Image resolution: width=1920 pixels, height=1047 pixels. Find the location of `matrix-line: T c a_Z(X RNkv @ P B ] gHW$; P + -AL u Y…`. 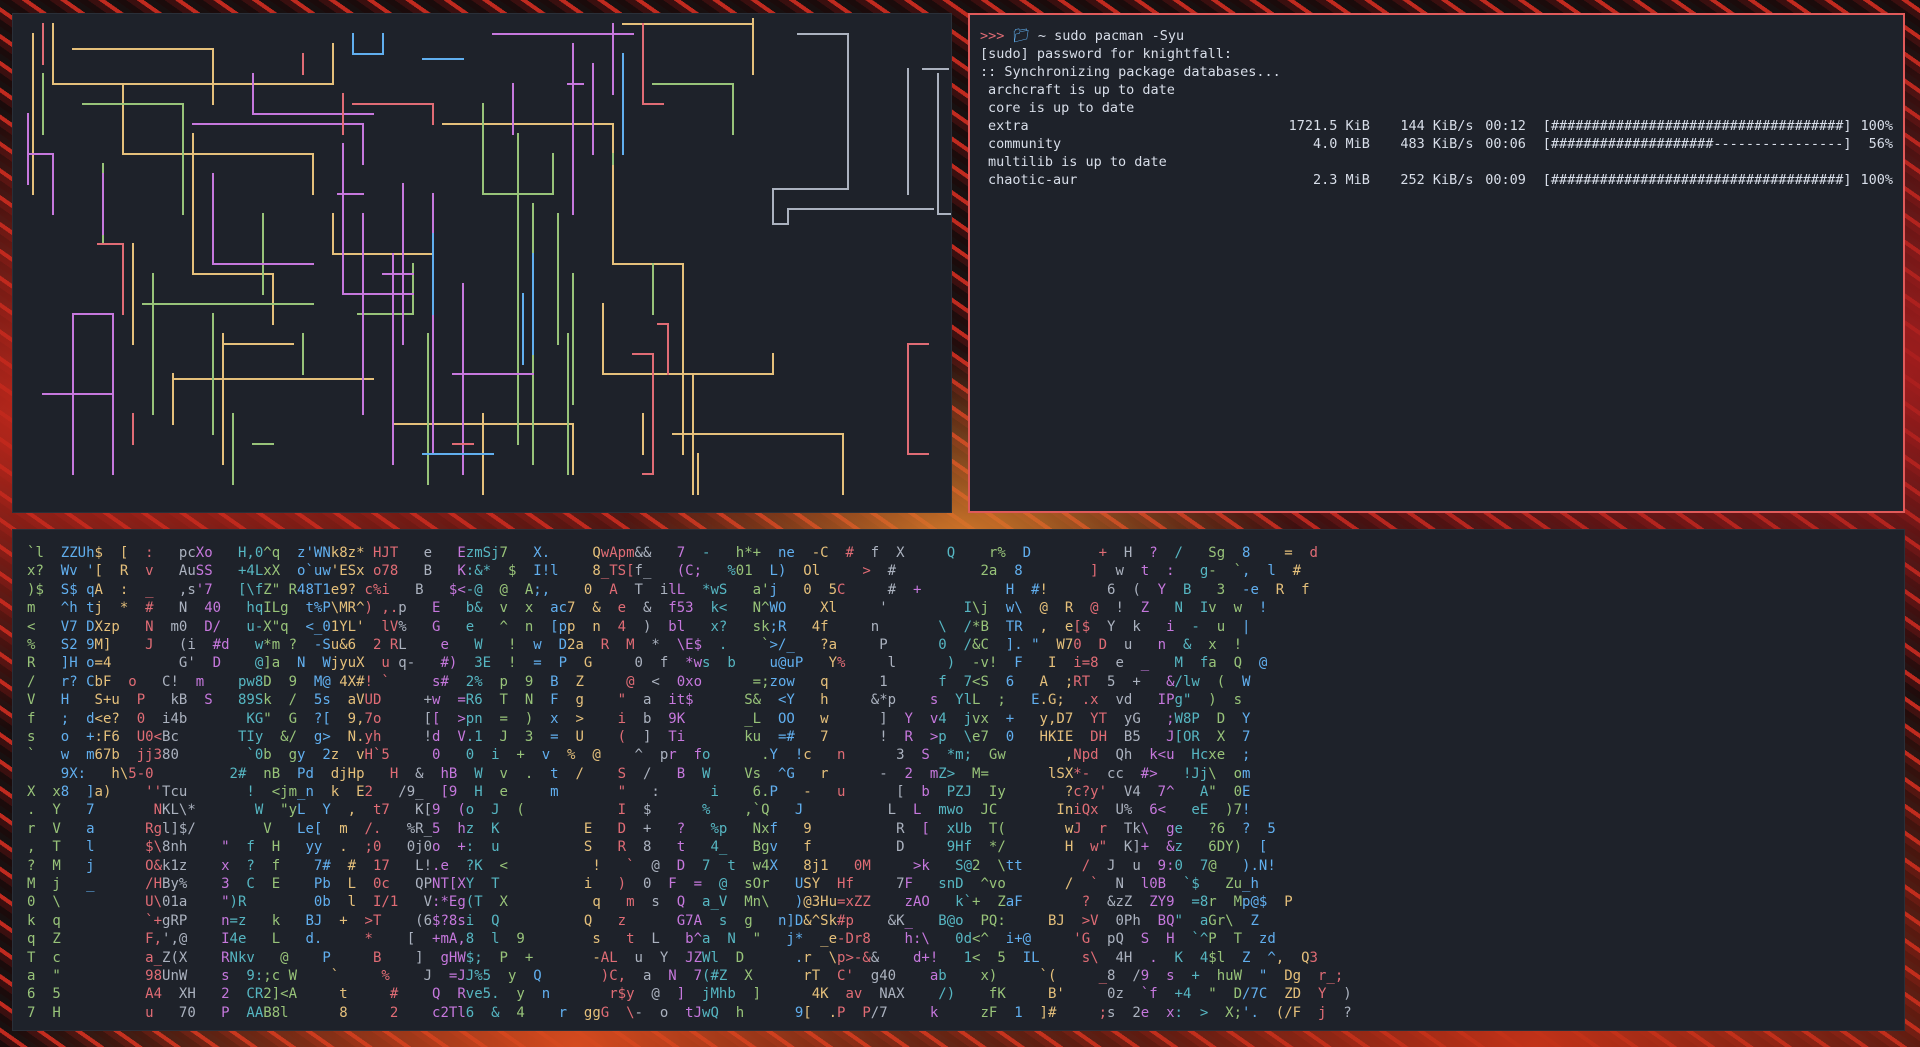

matrix-line: T c a_Z(X RNkv @ P B ] gHW$; P + -AL u Y… is located at coordinates (672, 957).